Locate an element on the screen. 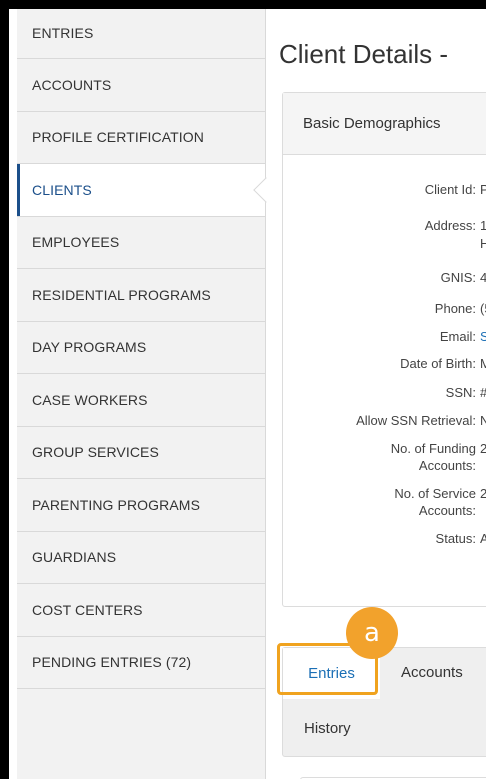 The height and width of the screenshot is (779, 486). field-label: SSN: is located at coordinates (460, 392).